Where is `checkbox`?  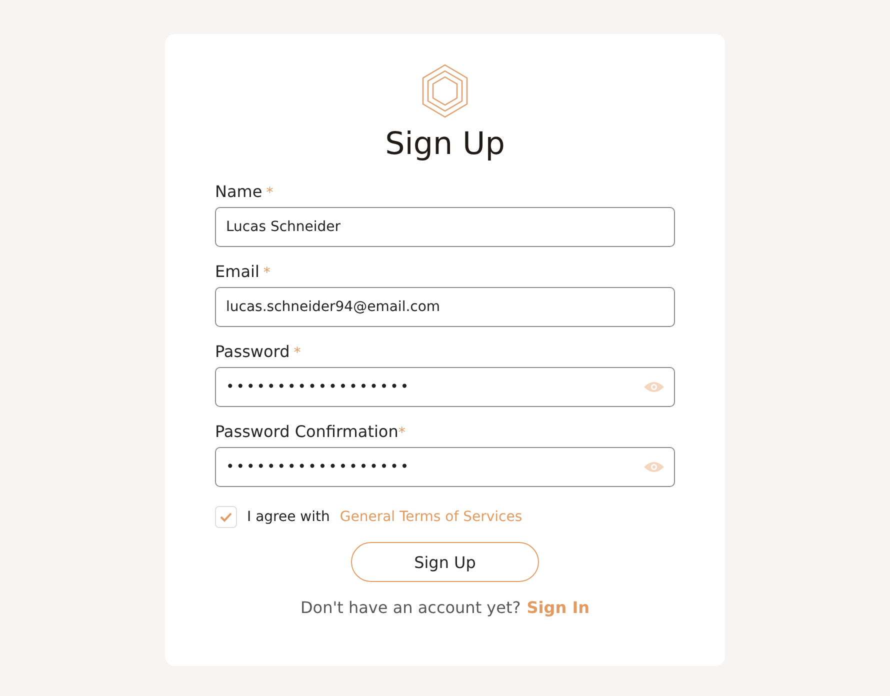 checkbox is located at coordinates (226, 517).